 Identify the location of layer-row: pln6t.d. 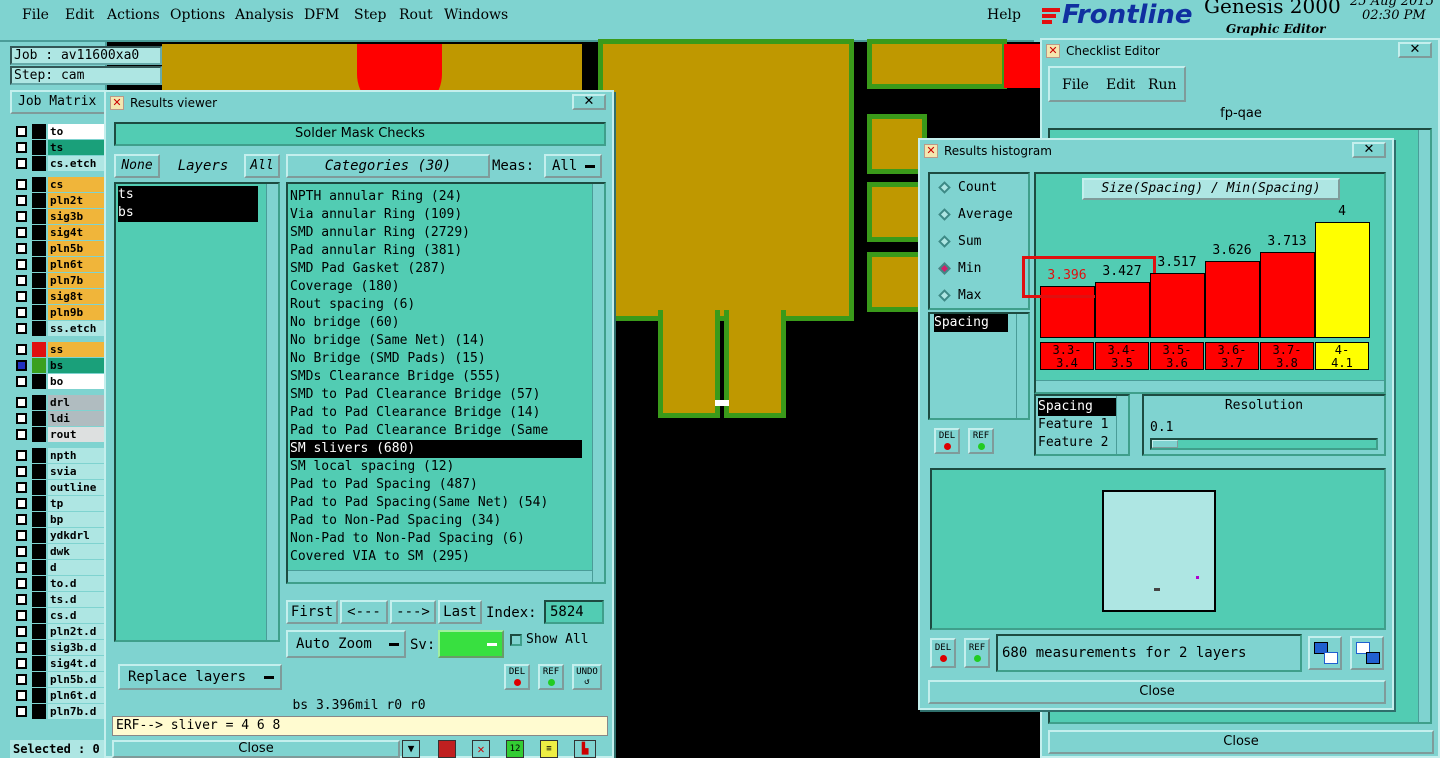
(60, 695).